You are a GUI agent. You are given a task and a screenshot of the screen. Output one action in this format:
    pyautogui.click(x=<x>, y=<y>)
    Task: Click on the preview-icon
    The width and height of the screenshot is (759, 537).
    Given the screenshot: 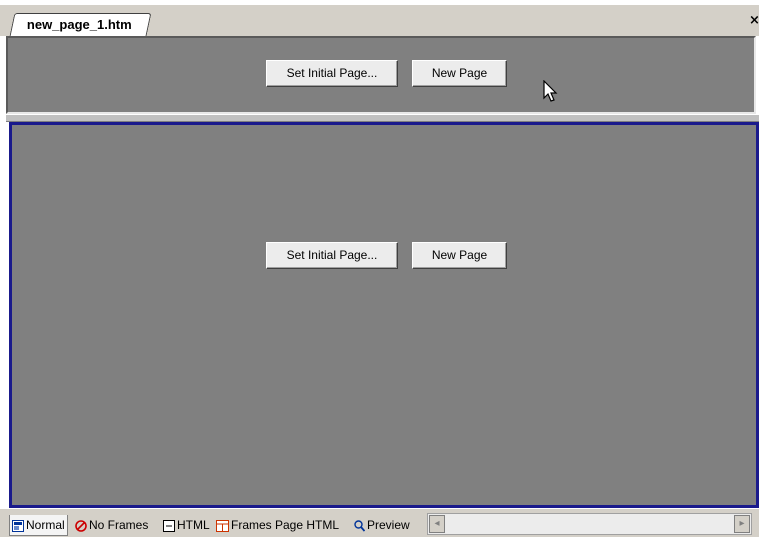 What is the action you would take?
    pyautogui.click(x=359, y=526)
    